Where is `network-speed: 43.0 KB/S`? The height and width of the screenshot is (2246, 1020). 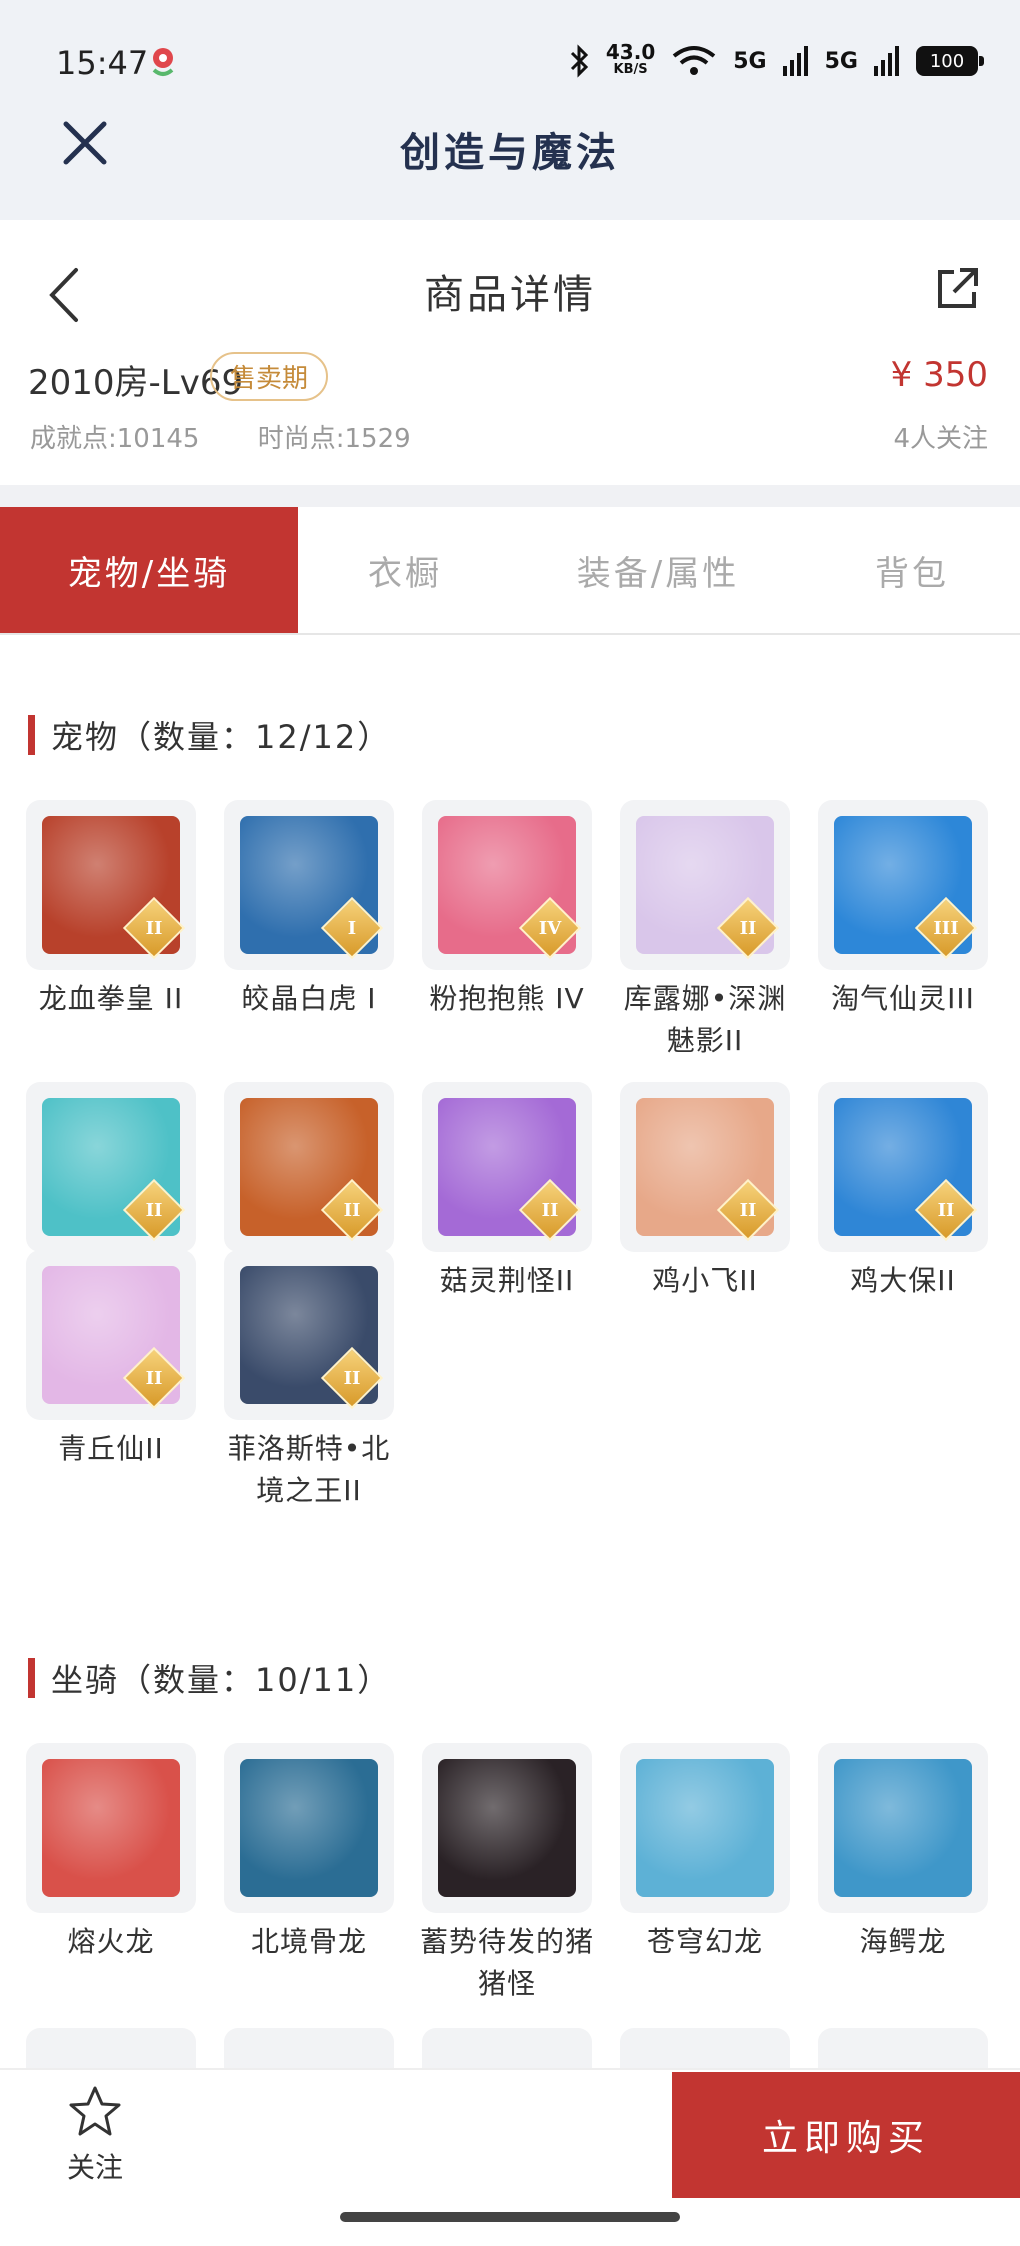 network-speed: 43.0 KB/S is located at coordinates (630, 58).